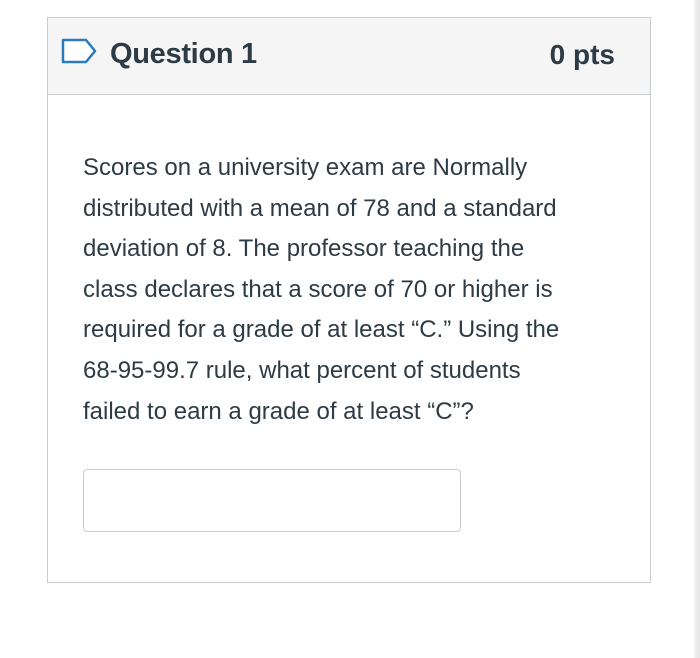  Describe the element at coordinates (278, 411) in the screenshot. I see `question-text-line: failed to earn a grade of at least “C”?` at that location.